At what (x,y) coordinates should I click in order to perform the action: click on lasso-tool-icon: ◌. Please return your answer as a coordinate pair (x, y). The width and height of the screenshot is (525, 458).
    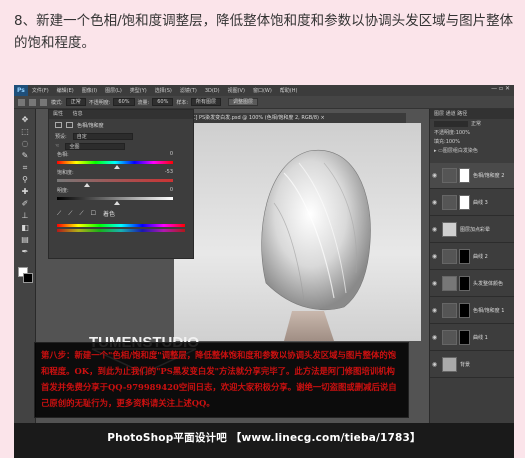
    Looking at the image, I should click on (25, 144).